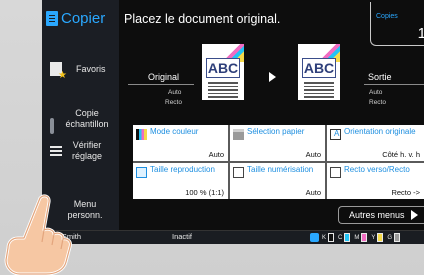 This screenshot has width=424, height=275. What do you see at coordinates (204, 192) in the screenshot?
I see `tile-value: 100 % (1:1)` at bounding box center [204, 192].